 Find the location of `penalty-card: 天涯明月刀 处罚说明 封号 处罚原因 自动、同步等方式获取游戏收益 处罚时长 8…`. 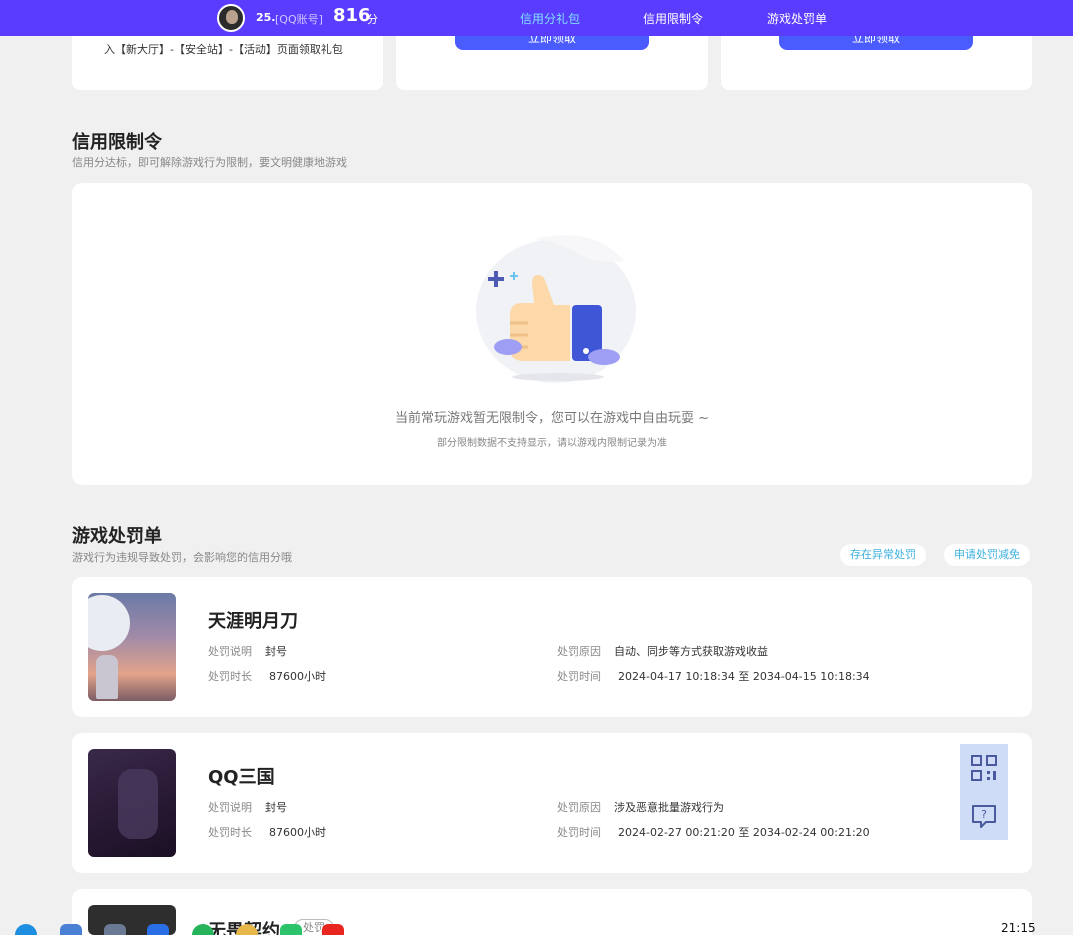

penalty-card: 天涯明月刀 处罚说明 封号 处罚原因 自动、同步等方式获取游戏收益 处罚时长 8… is located at coordinates (552, 647).